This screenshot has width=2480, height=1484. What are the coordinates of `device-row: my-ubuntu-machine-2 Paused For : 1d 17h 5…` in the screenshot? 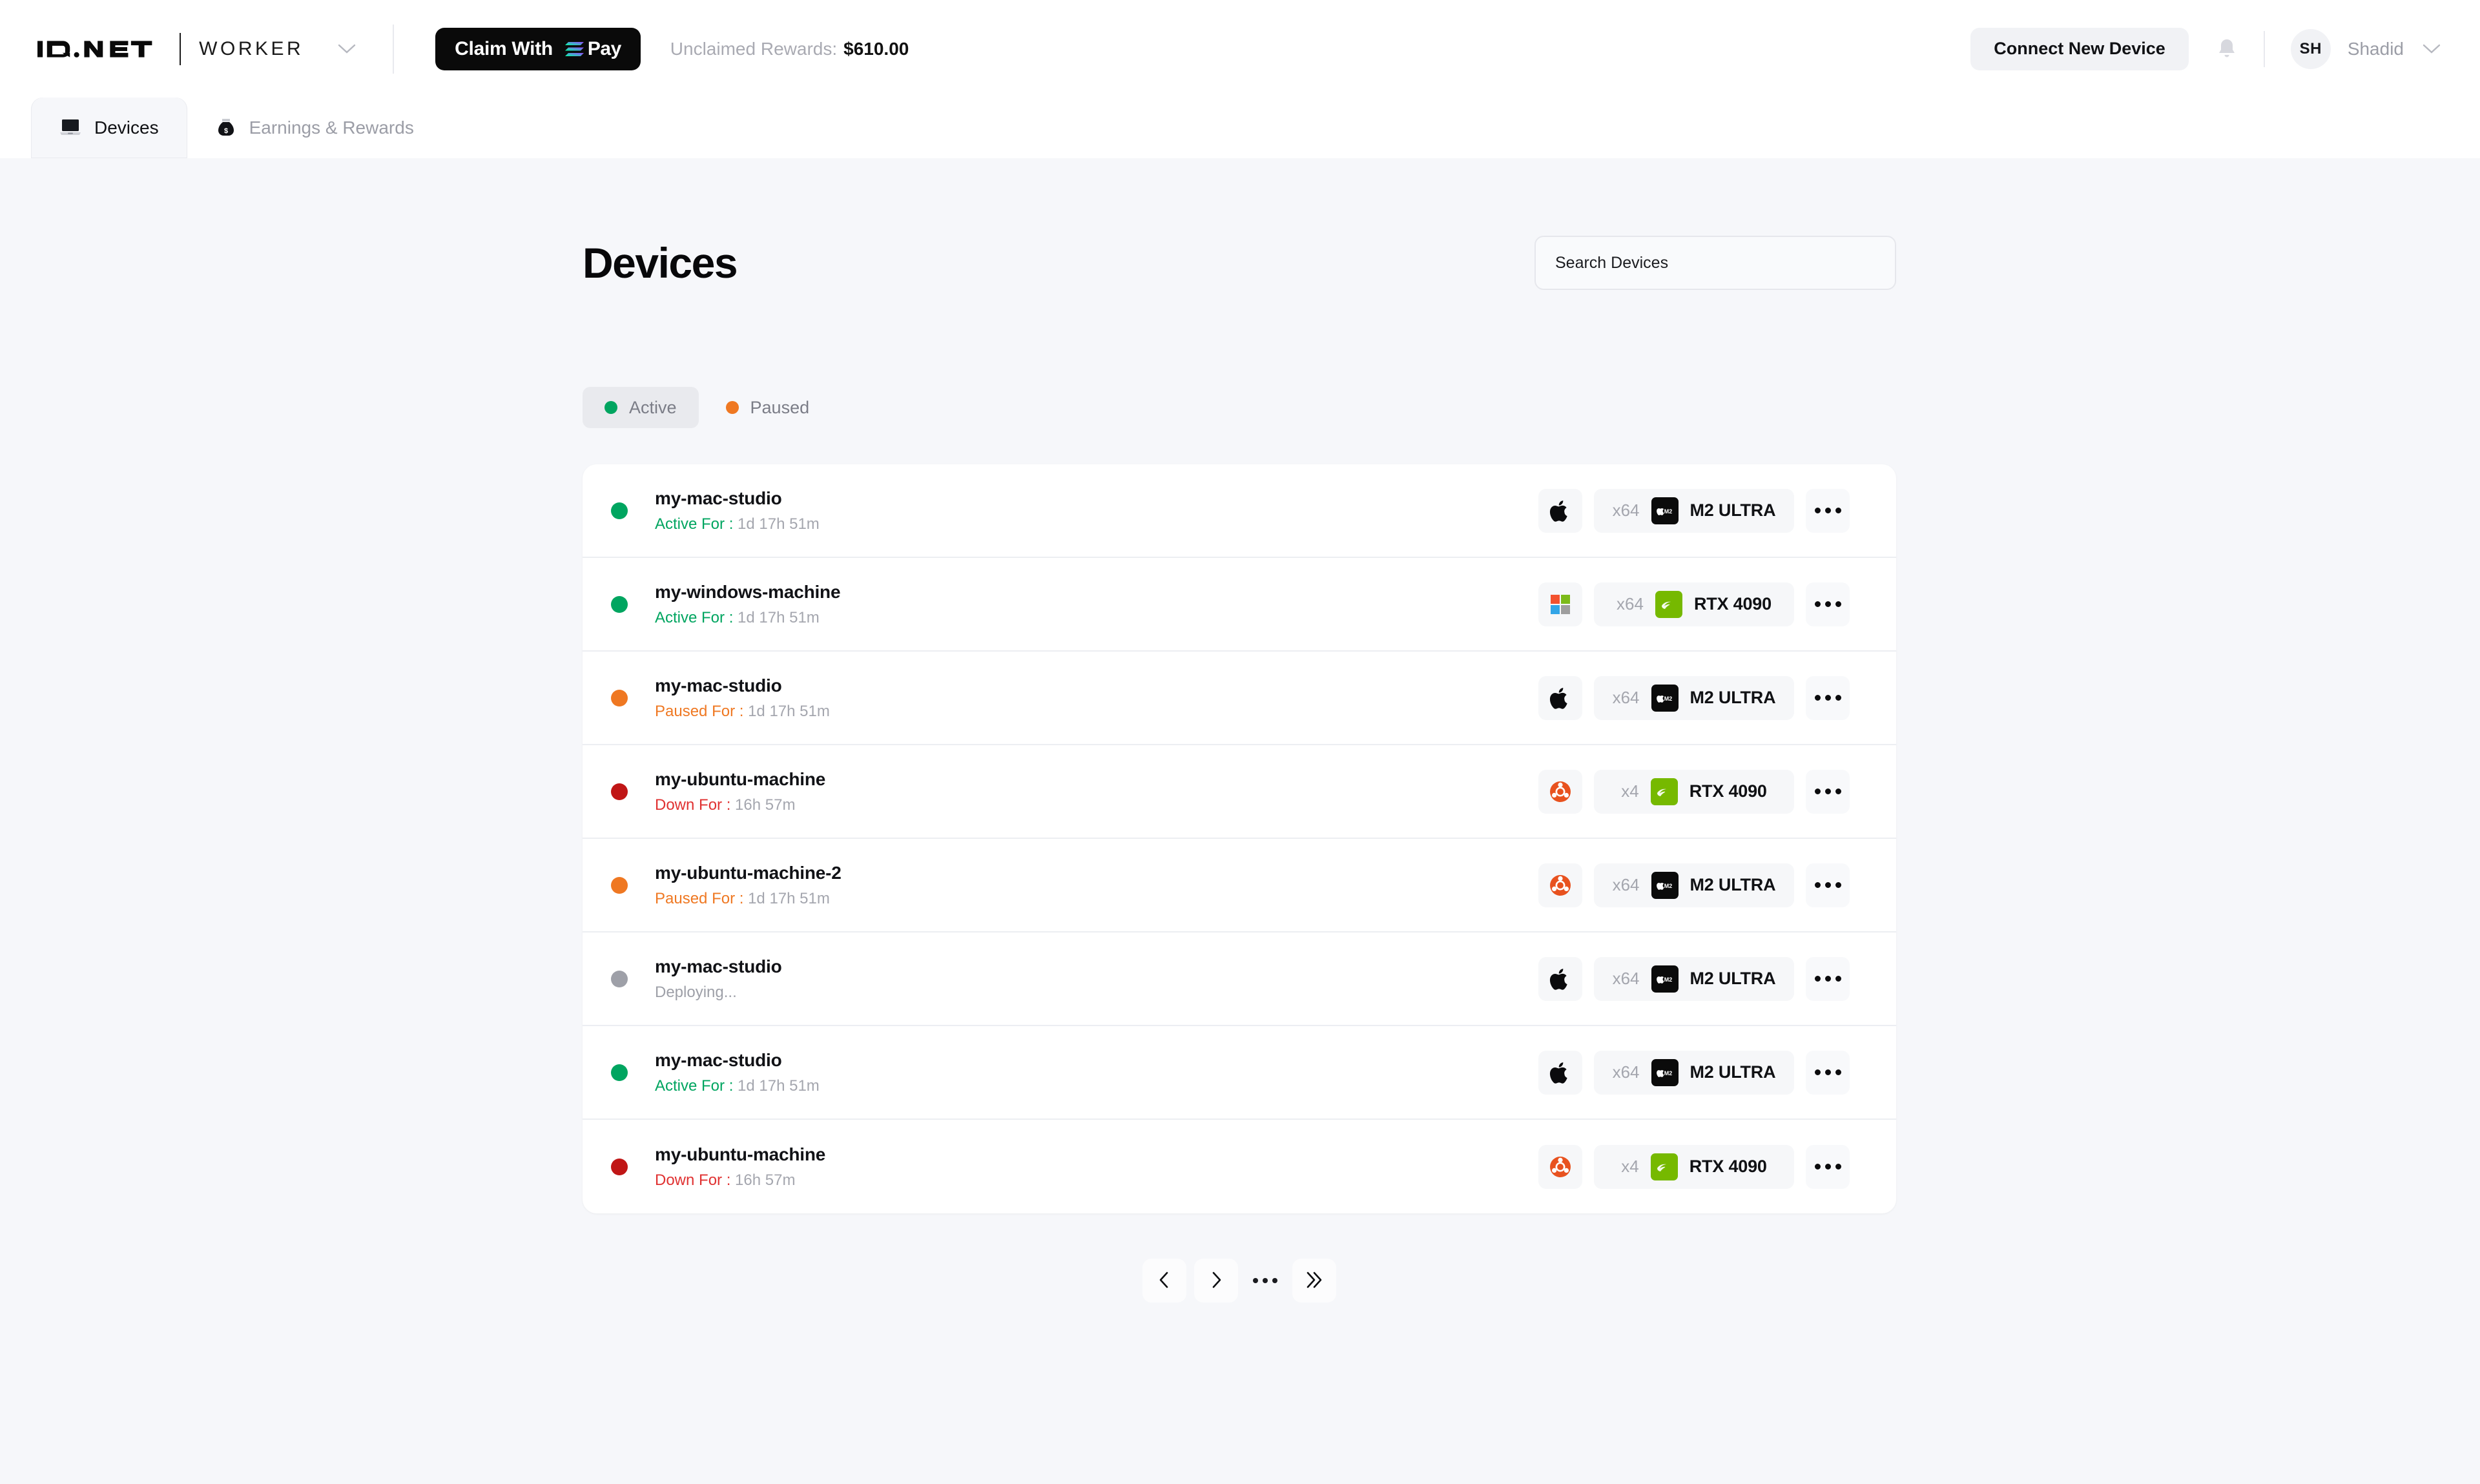 It's located at (1239, 886).